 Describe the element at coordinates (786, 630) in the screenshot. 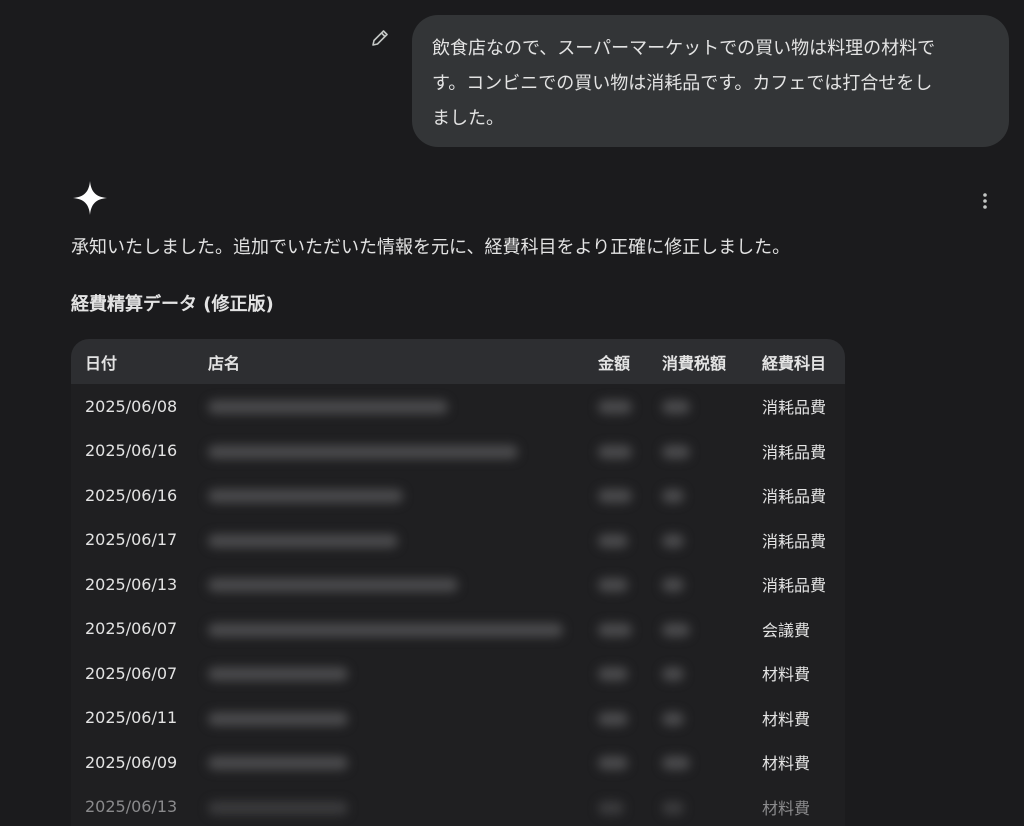

I see `cell-category: 会議費` at that location.